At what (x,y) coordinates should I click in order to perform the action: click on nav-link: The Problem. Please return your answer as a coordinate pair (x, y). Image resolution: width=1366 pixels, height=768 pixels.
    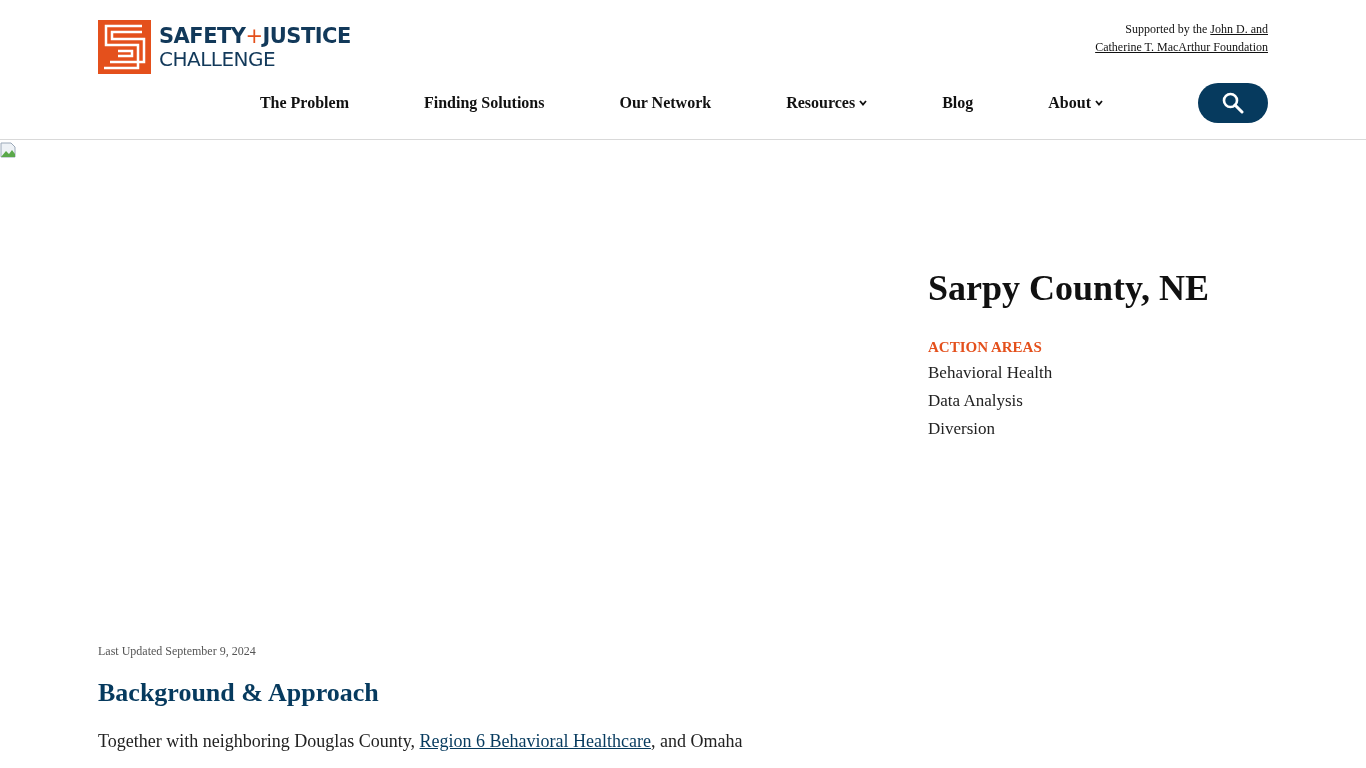
    Looking at the image, I should click on (304, 103).